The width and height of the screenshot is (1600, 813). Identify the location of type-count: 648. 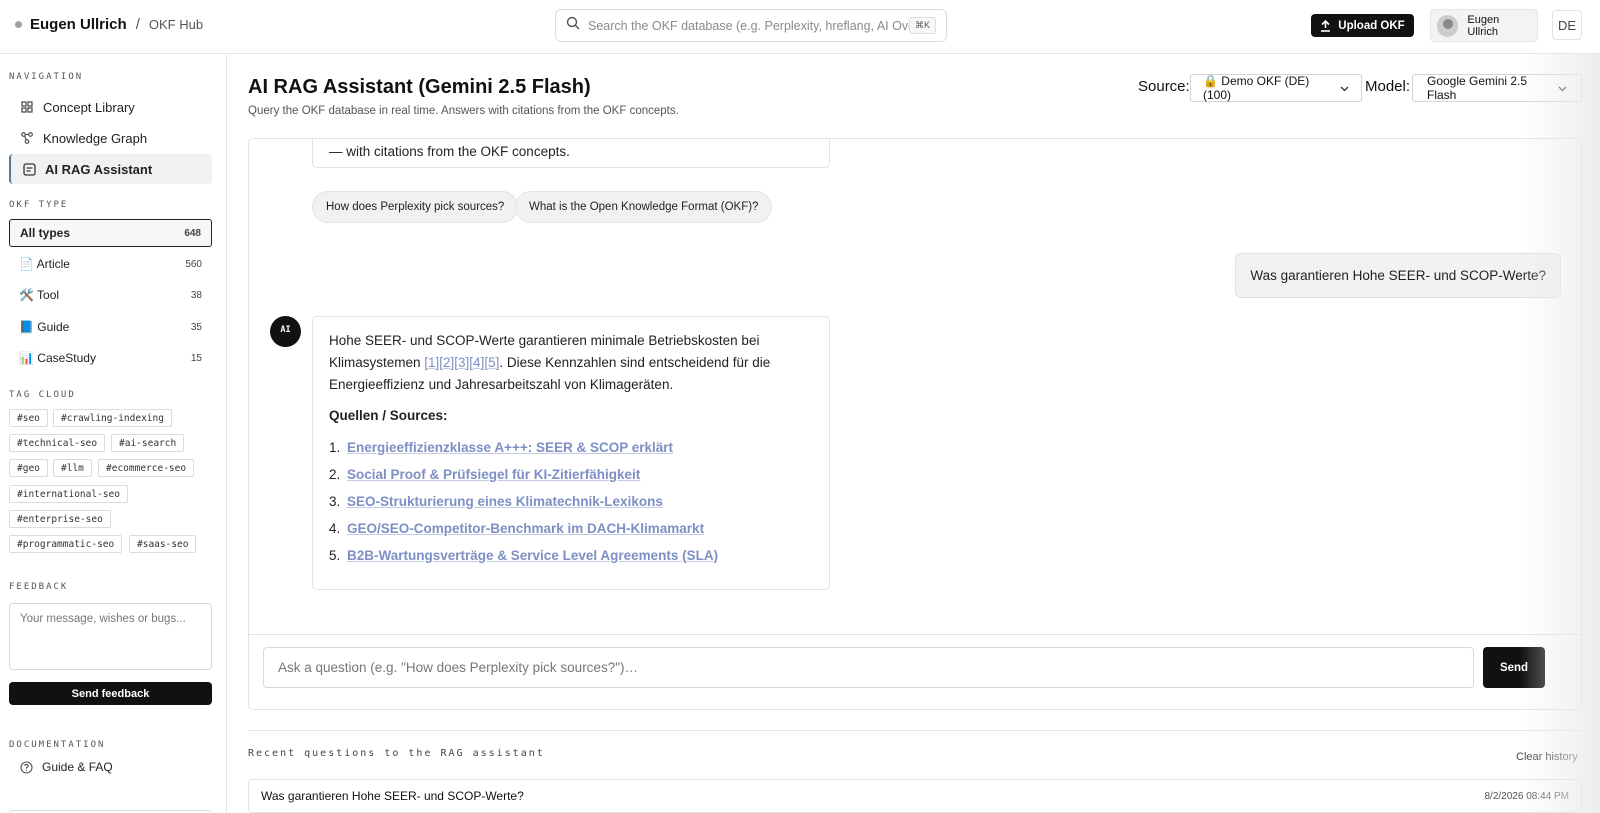
(192, 233).